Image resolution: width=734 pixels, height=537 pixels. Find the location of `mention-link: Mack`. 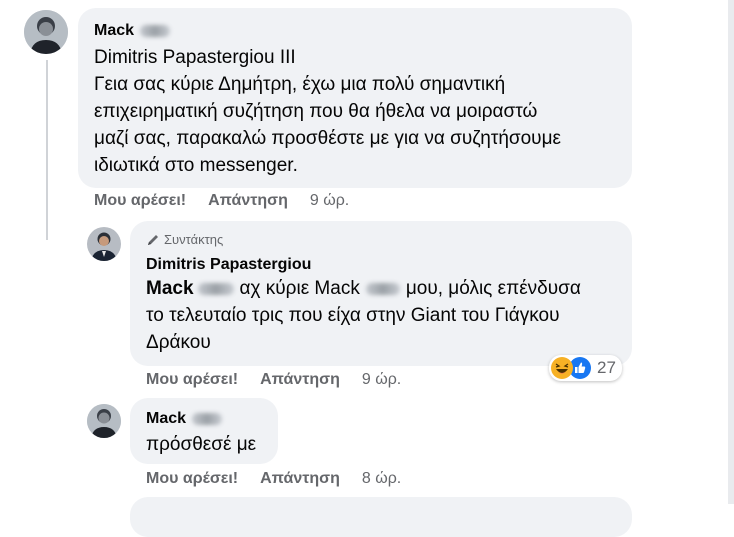

mention-link: Mack is located at coordinates (170, 288).